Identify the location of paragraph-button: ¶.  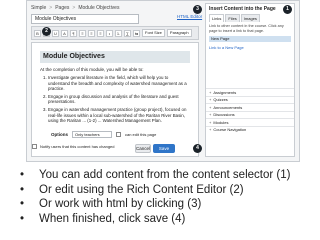
(73, 33).